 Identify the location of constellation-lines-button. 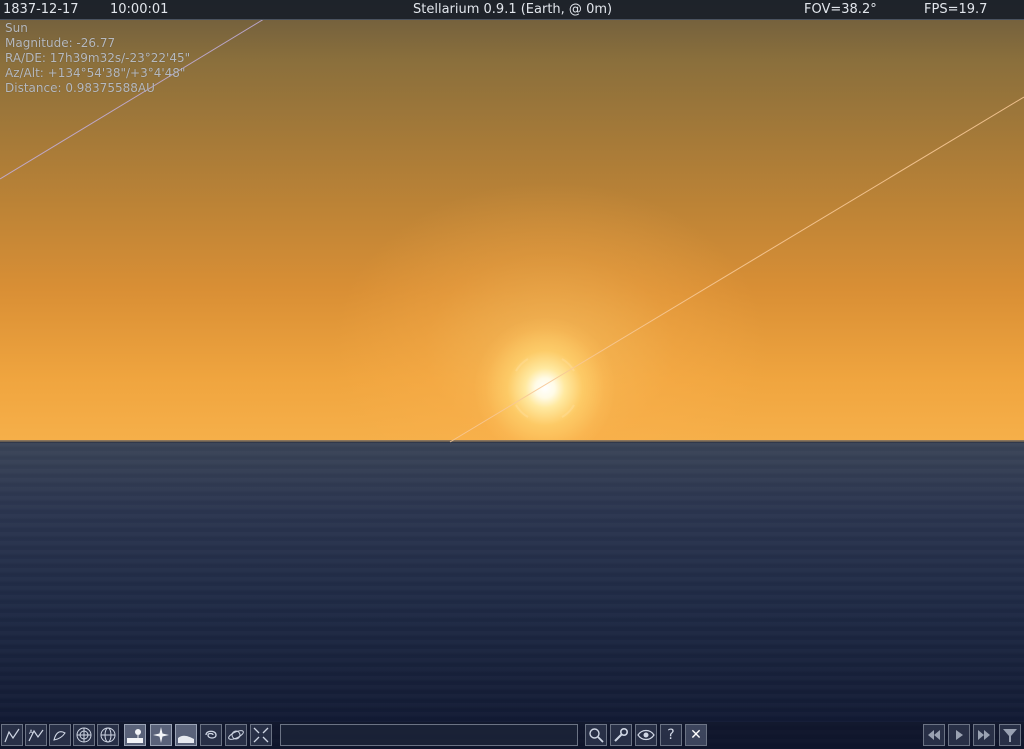
(12, 735).